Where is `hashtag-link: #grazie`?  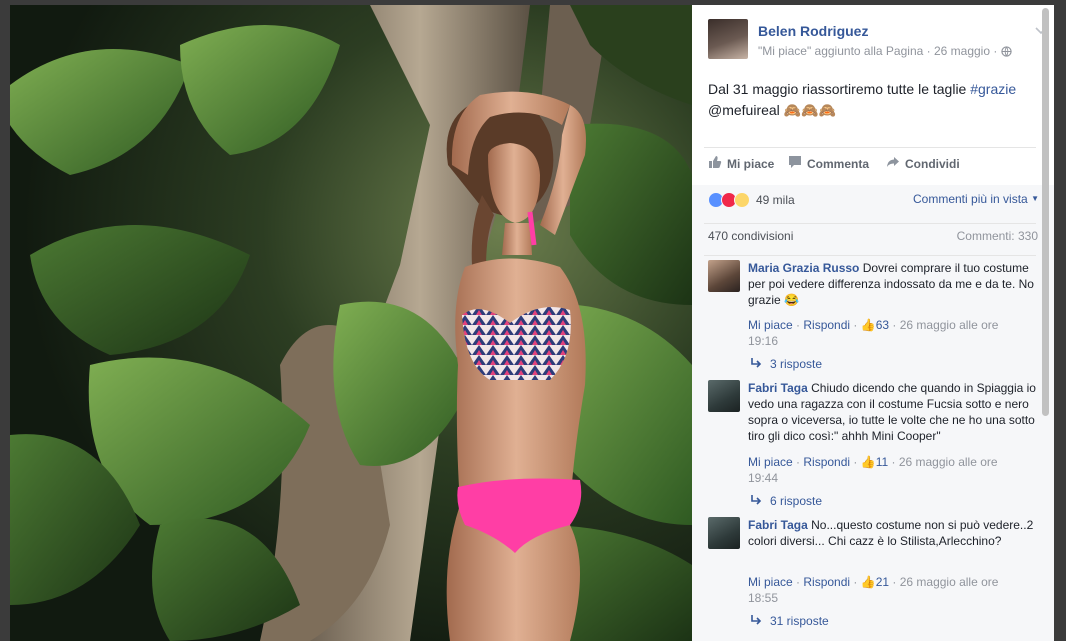
hashtag-link: #grazie is located at coordinates (993, 89).